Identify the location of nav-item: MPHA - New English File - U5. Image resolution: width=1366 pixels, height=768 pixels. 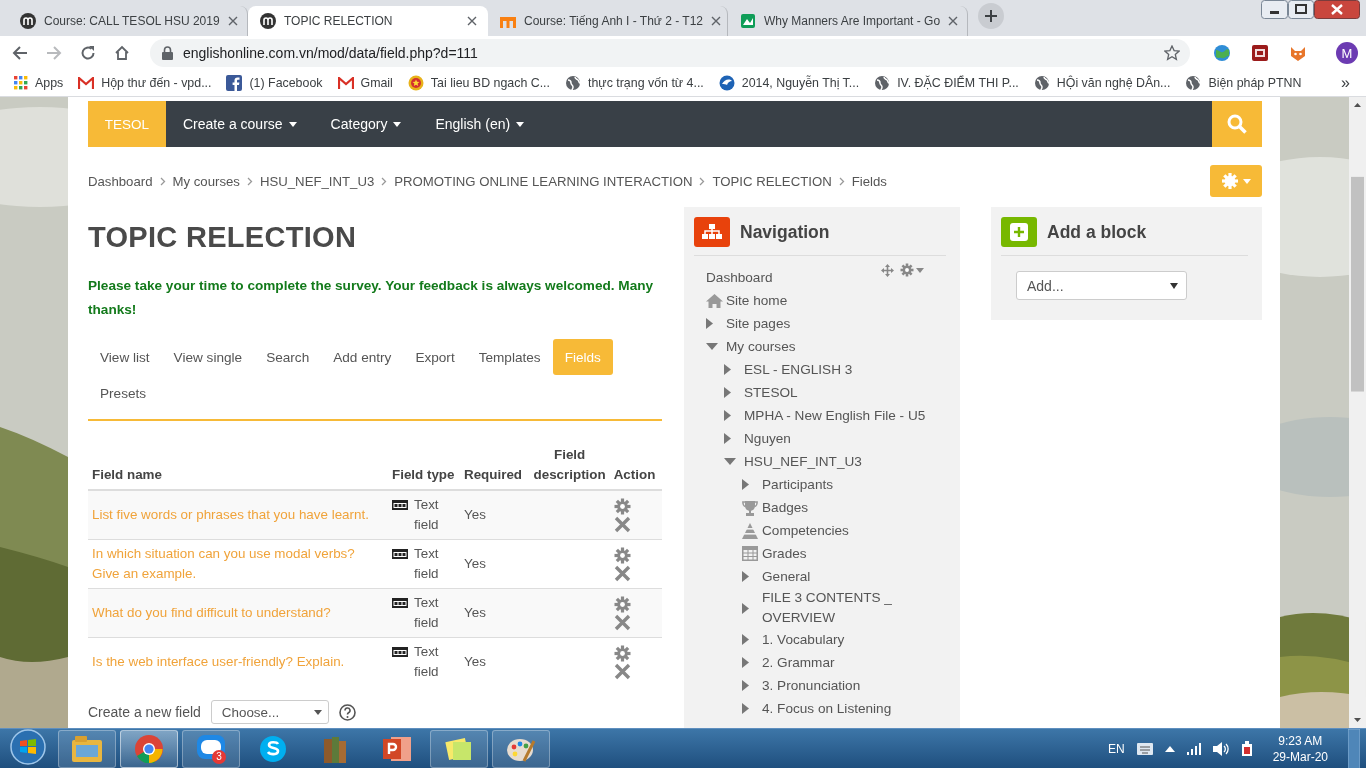
(835, 415).